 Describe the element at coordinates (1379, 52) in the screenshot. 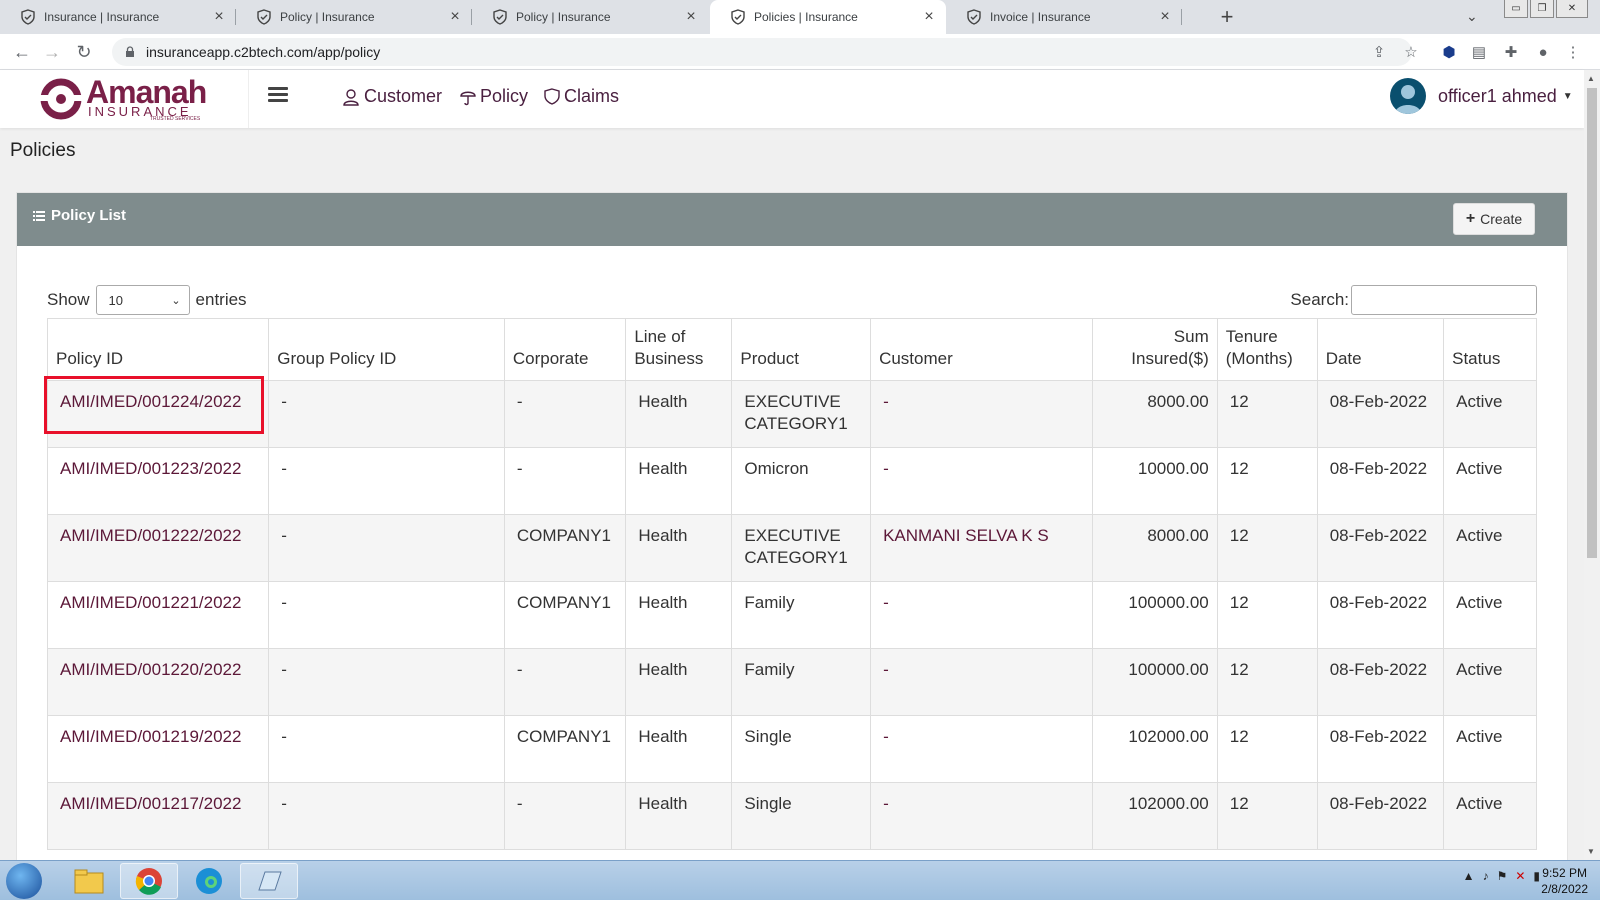

I see `share-icon: ⇪` at that location.